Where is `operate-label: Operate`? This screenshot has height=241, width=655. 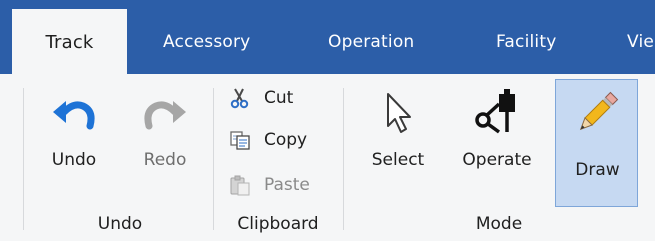
operate-label: Operate is located at coordinates (497, 160).